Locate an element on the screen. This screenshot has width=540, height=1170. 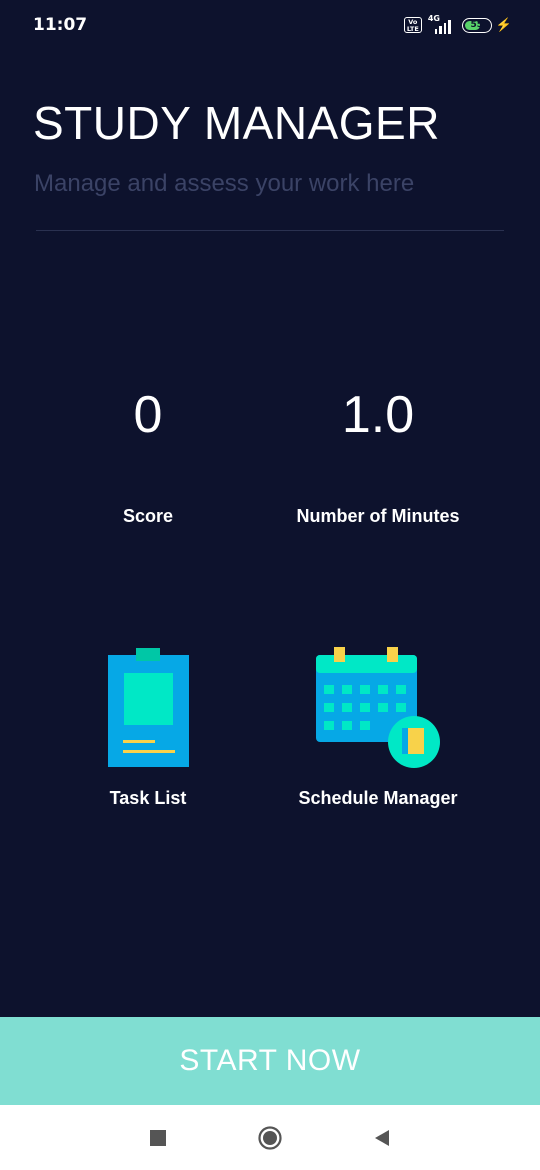
page-title: STUDY MANAGER is located at coordinates (236, 123).